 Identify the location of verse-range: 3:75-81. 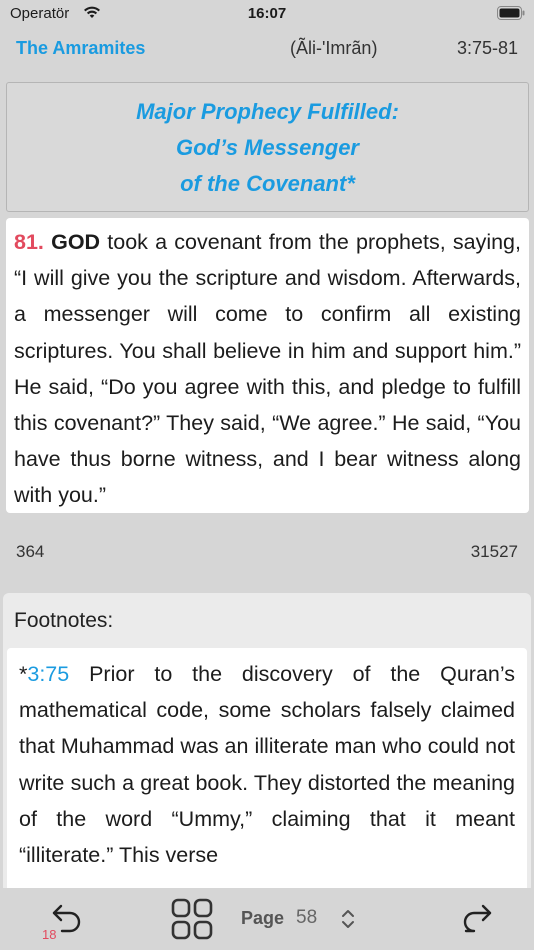
(487, 48).